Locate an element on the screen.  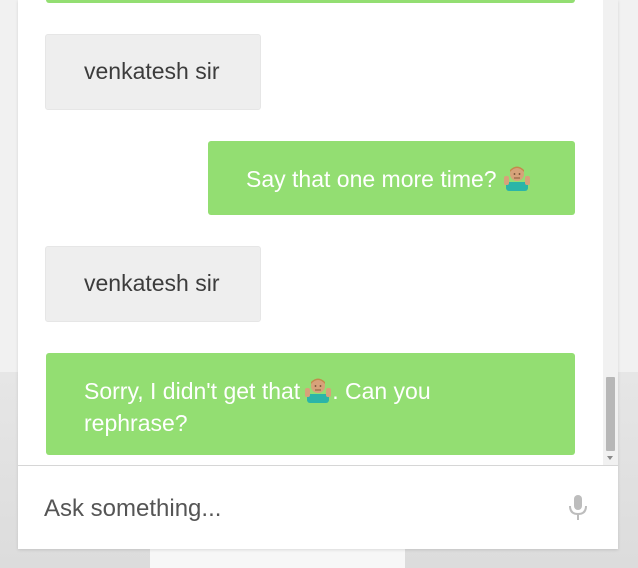
input-bar is located at coordinates (318, 507).